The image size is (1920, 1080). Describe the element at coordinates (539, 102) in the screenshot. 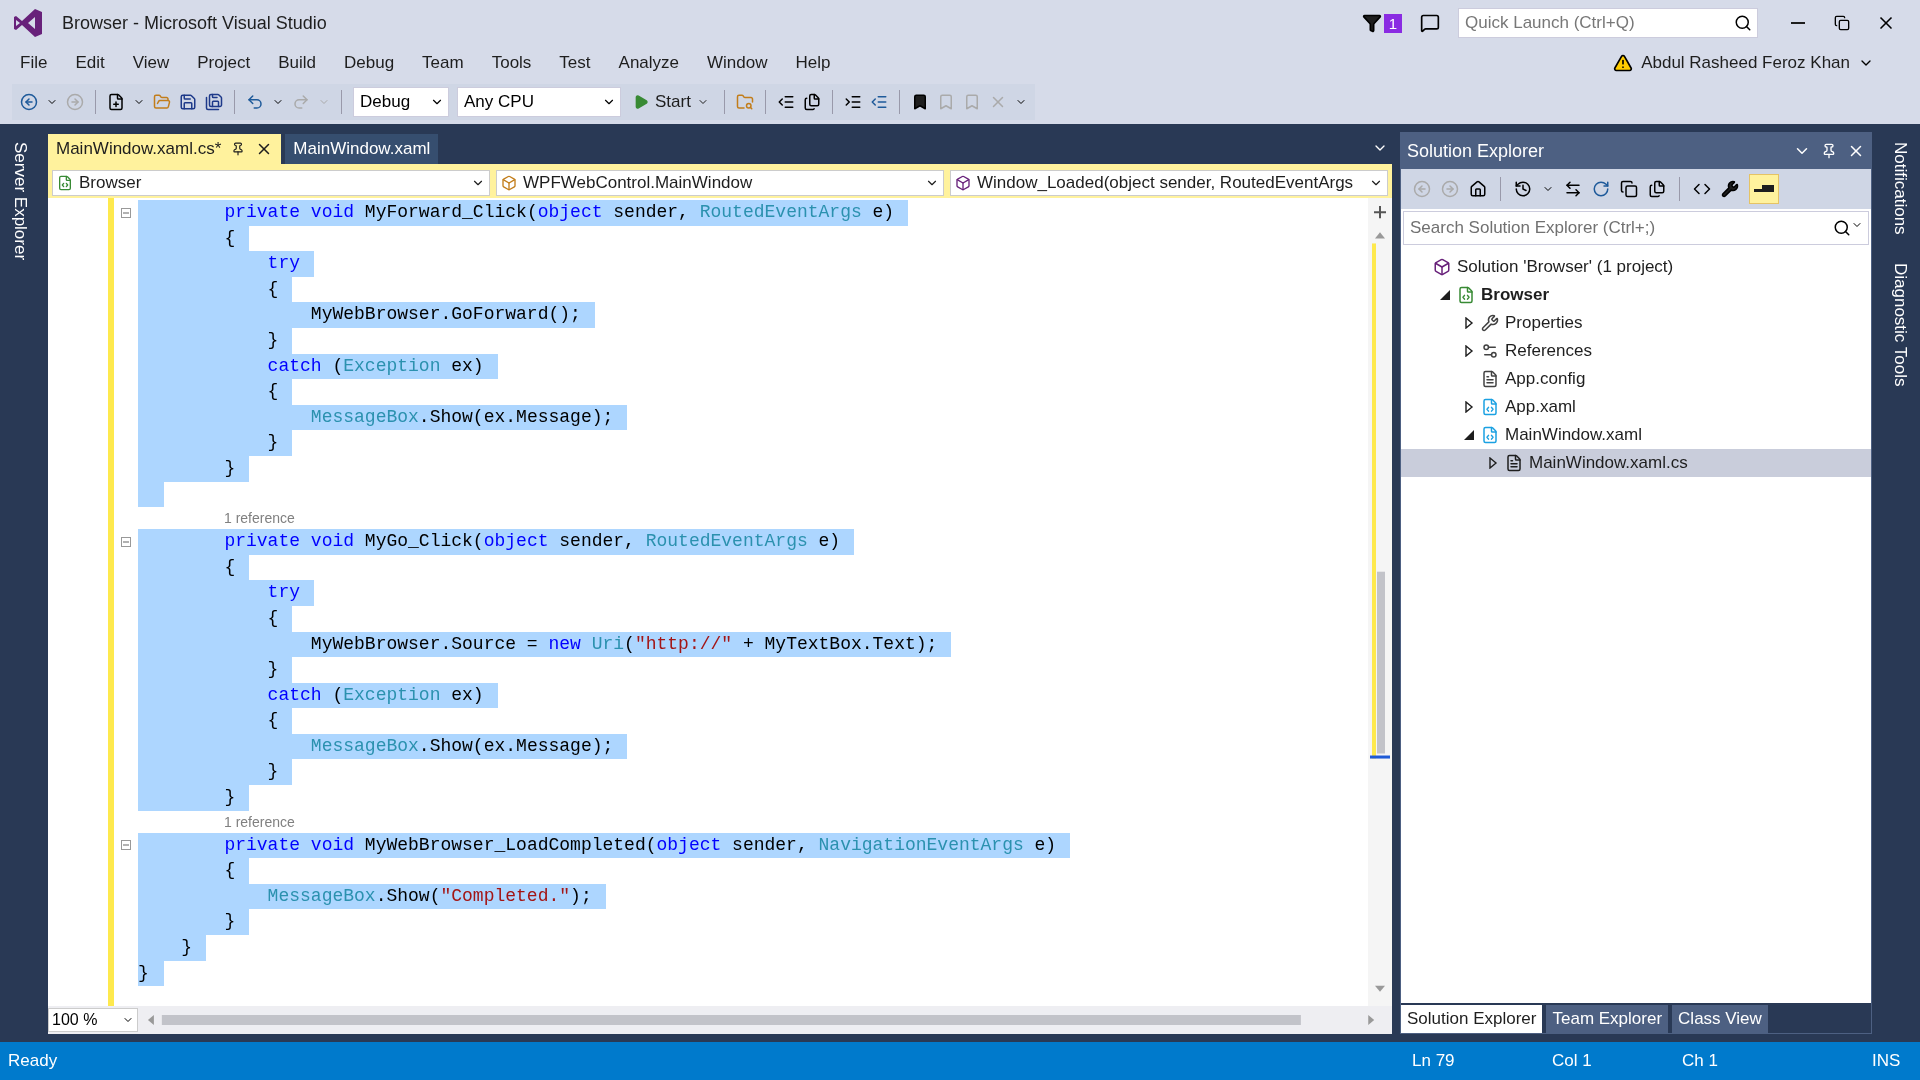

I see `platform-dropdown: Any CPU` at that location.